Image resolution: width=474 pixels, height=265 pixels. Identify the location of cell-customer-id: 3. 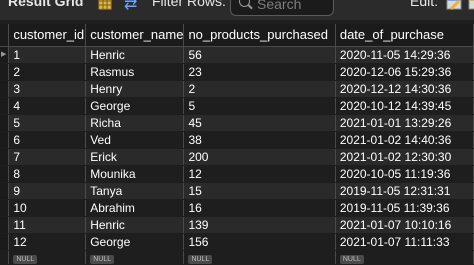
(47, 89).